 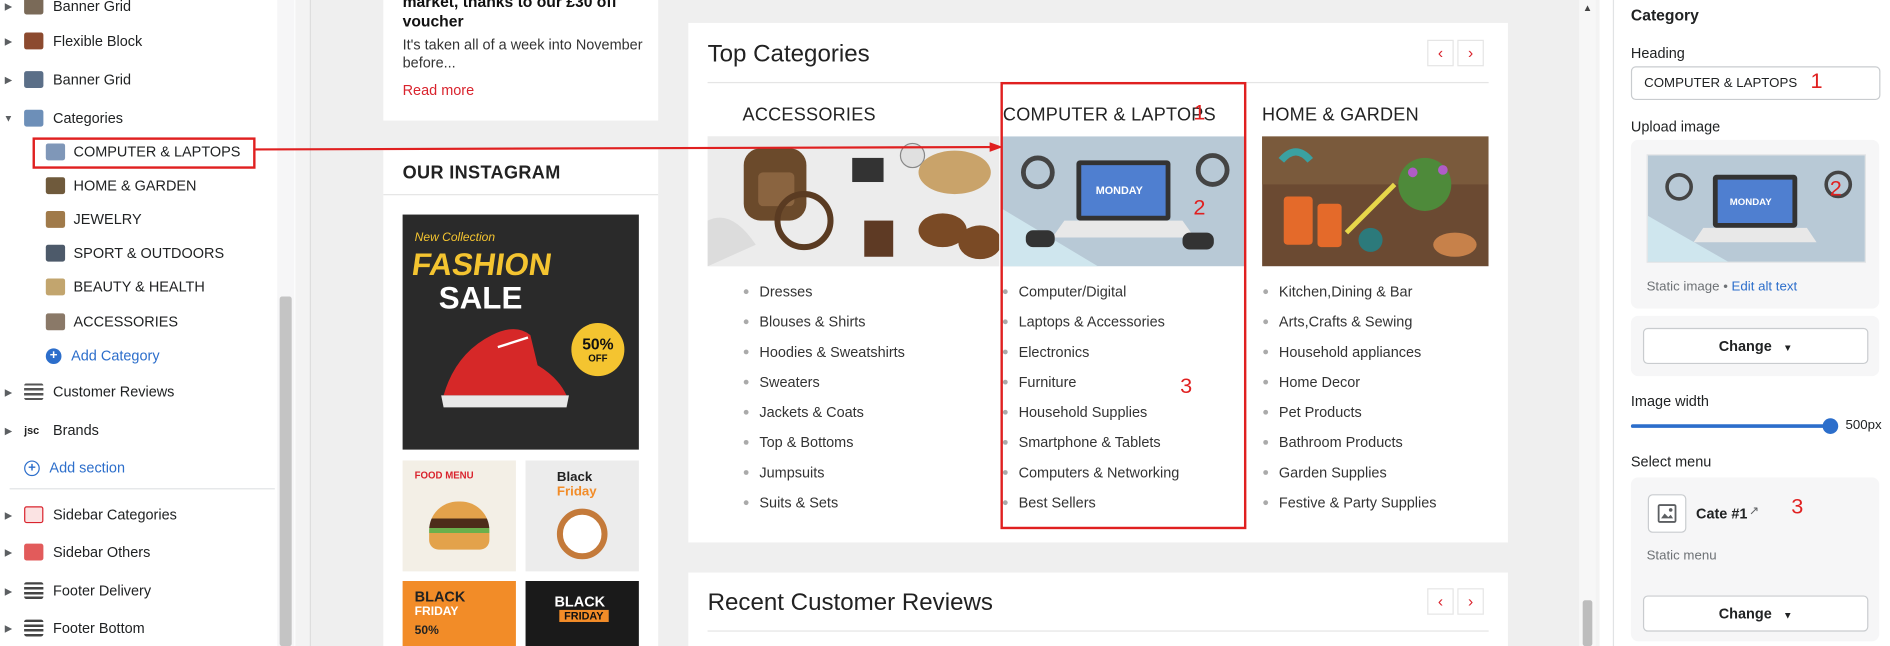 I want to click on add-section-button: + Add section, so click(x=74, y=467).